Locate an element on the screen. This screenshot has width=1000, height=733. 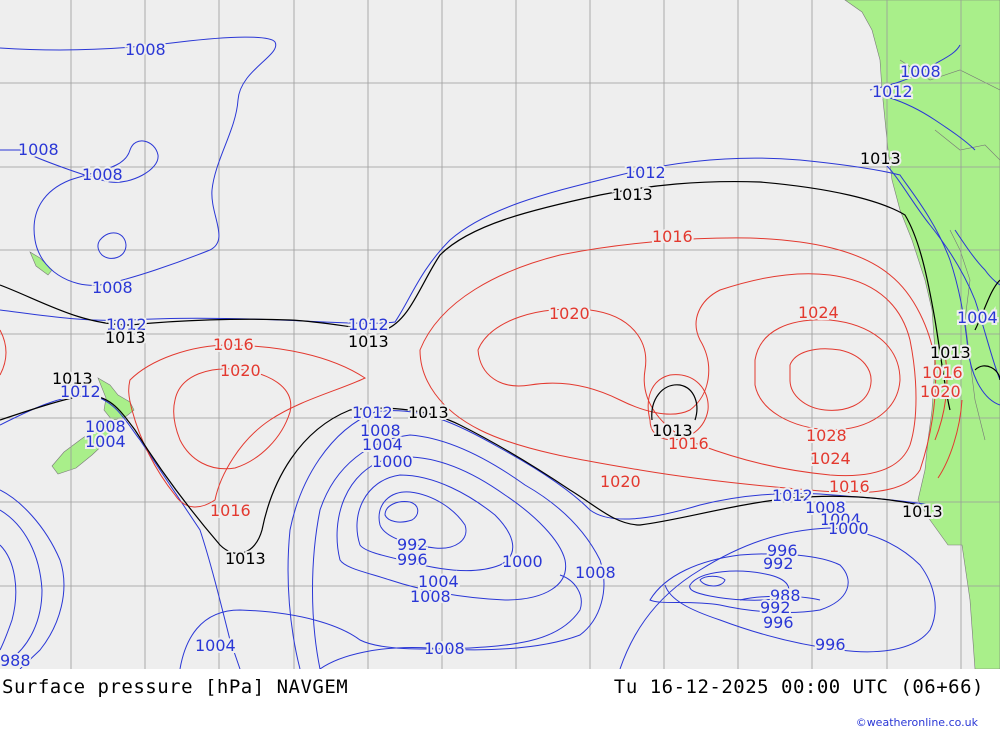
isobar-label: 988 is located at coordinates (15, 660).